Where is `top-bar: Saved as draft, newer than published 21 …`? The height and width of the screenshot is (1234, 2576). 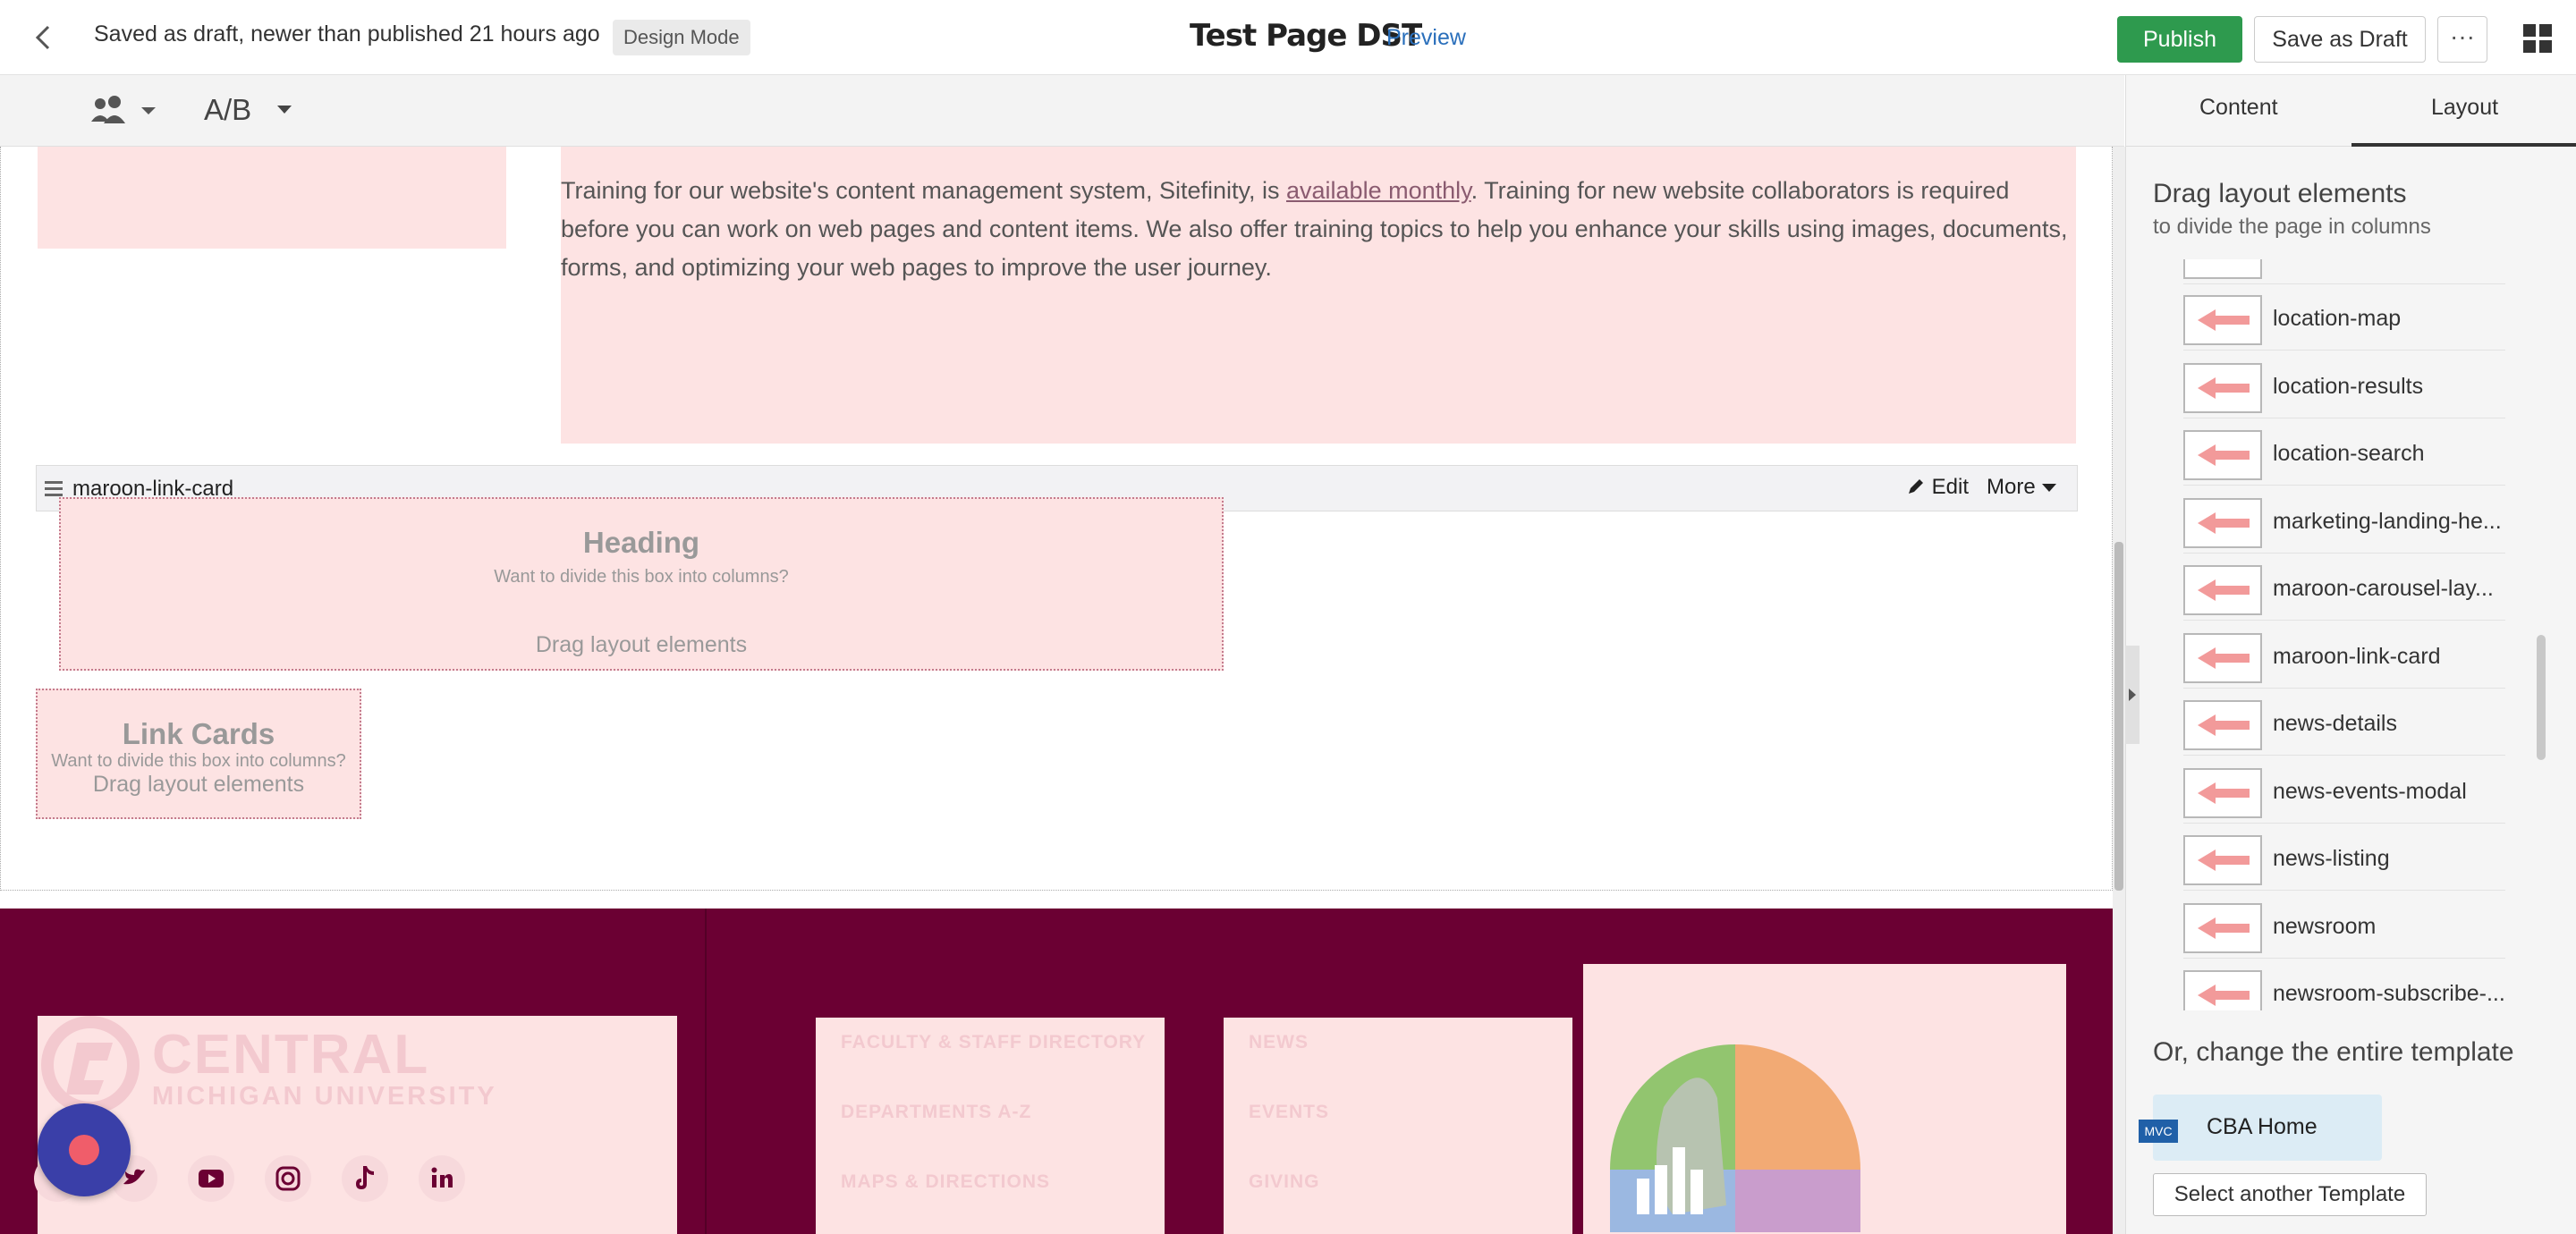
top-bar: Saved as draft, newer than published 21 … is located at coordinates (1288, 37).